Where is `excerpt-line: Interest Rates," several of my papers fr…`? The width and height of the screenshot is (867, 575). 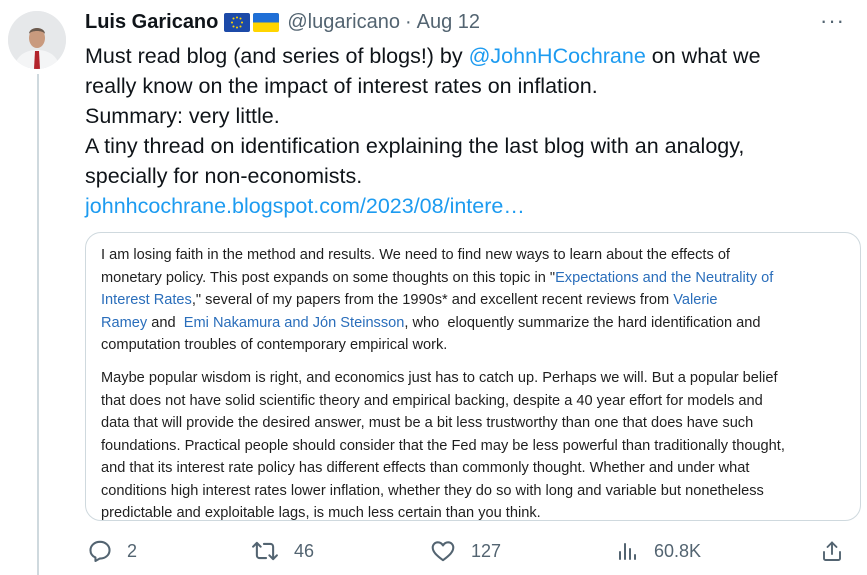 excerpt-line: Interest Rates," several of my papers fr… is located at coordinates (473, 300).